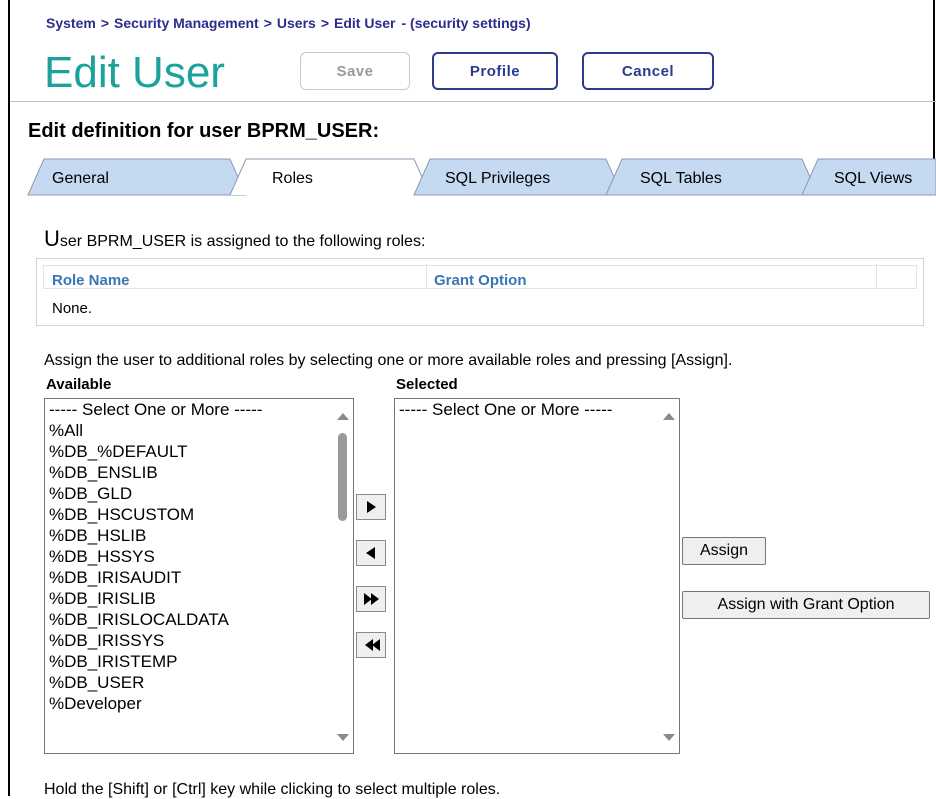 Image resolution: width=936 pixels, height=799 pixels. What do you see at coordinates (72, 308) in the screenshot?
I see `table-empty-text: None.` at bounding box center [72, 308].